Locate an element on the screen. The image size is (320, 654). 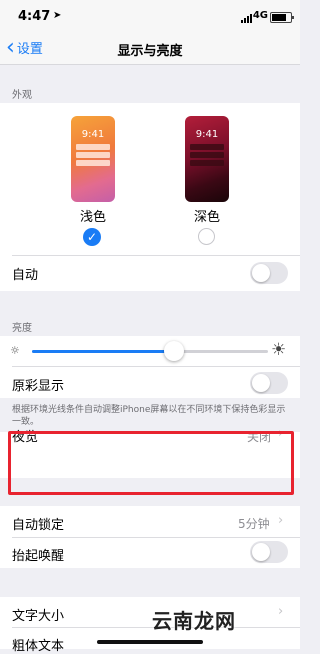
raise-to-wake-label: 抬起唤醒 is located at coordinates (38, 556).